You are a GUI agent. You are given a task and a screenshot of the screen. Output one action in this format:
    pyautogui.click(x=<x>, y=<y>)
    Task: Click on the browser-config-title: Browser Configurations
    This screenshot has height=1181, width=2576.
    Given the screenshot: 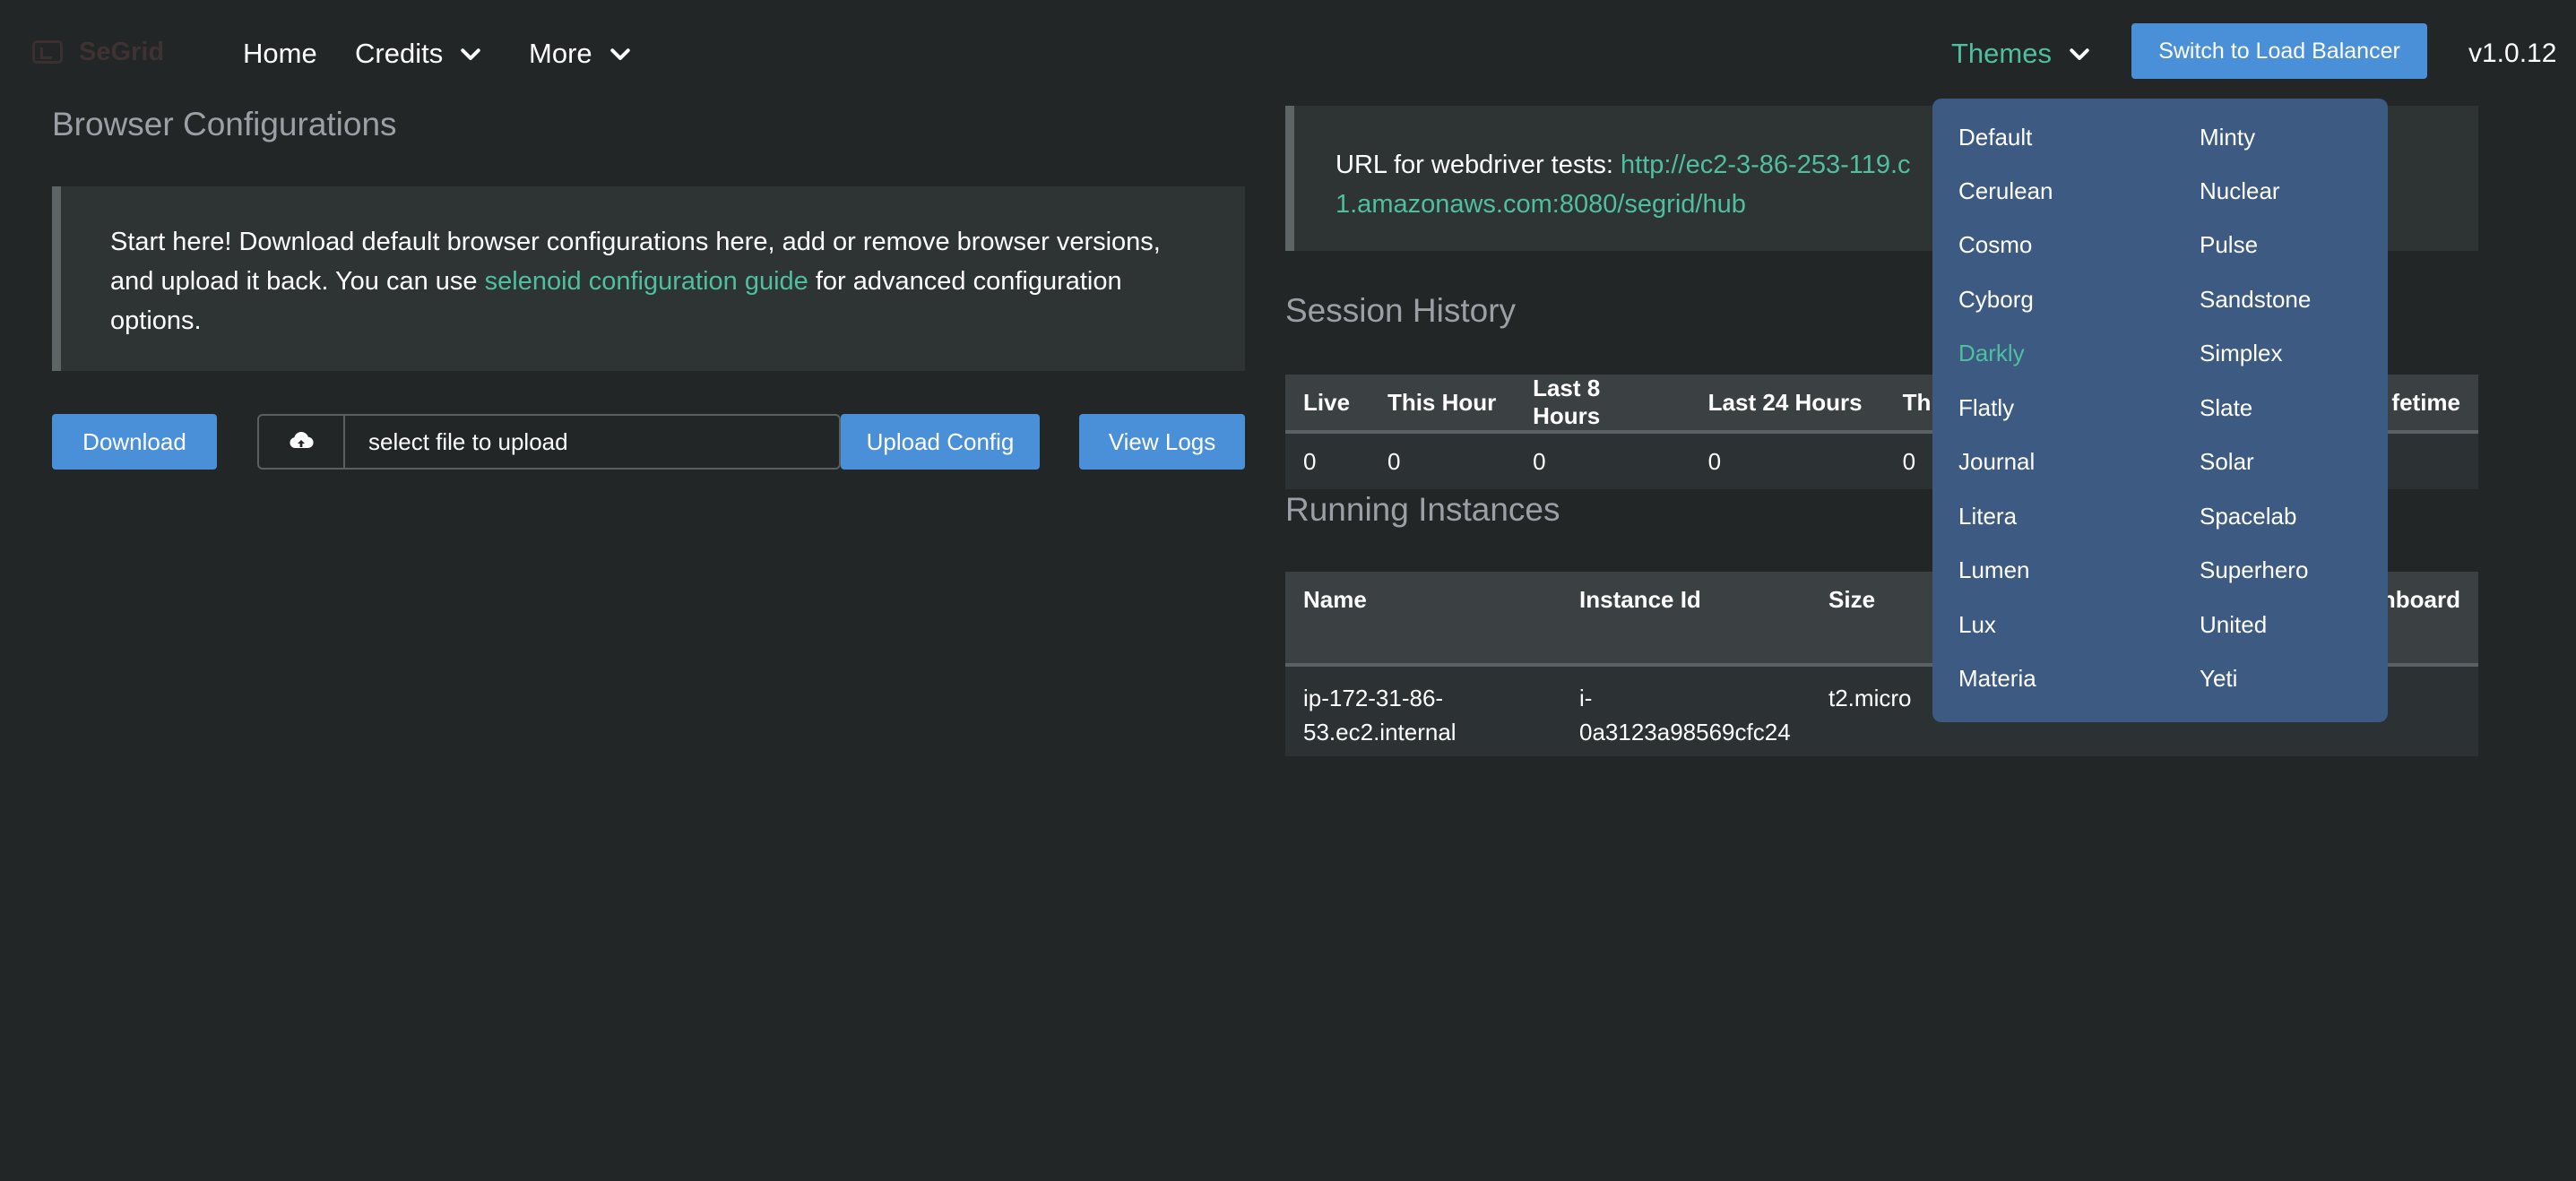 What is the action you would take?
    pyautogui.click(x=224, y=124)
    